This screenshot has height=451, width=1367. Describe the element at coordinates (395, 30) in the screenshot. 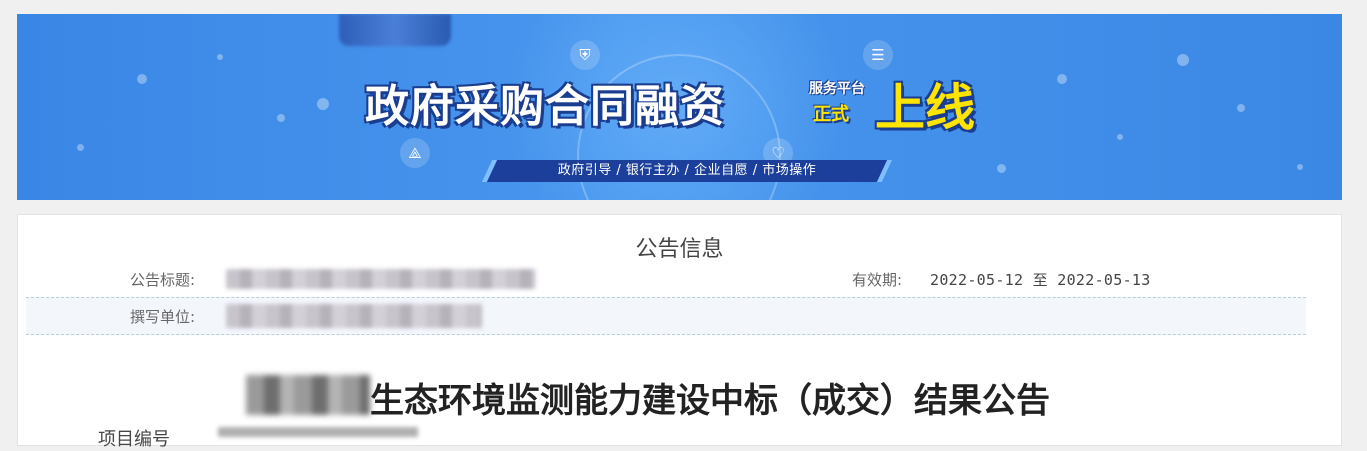

I see `redacted-tag` at that location.